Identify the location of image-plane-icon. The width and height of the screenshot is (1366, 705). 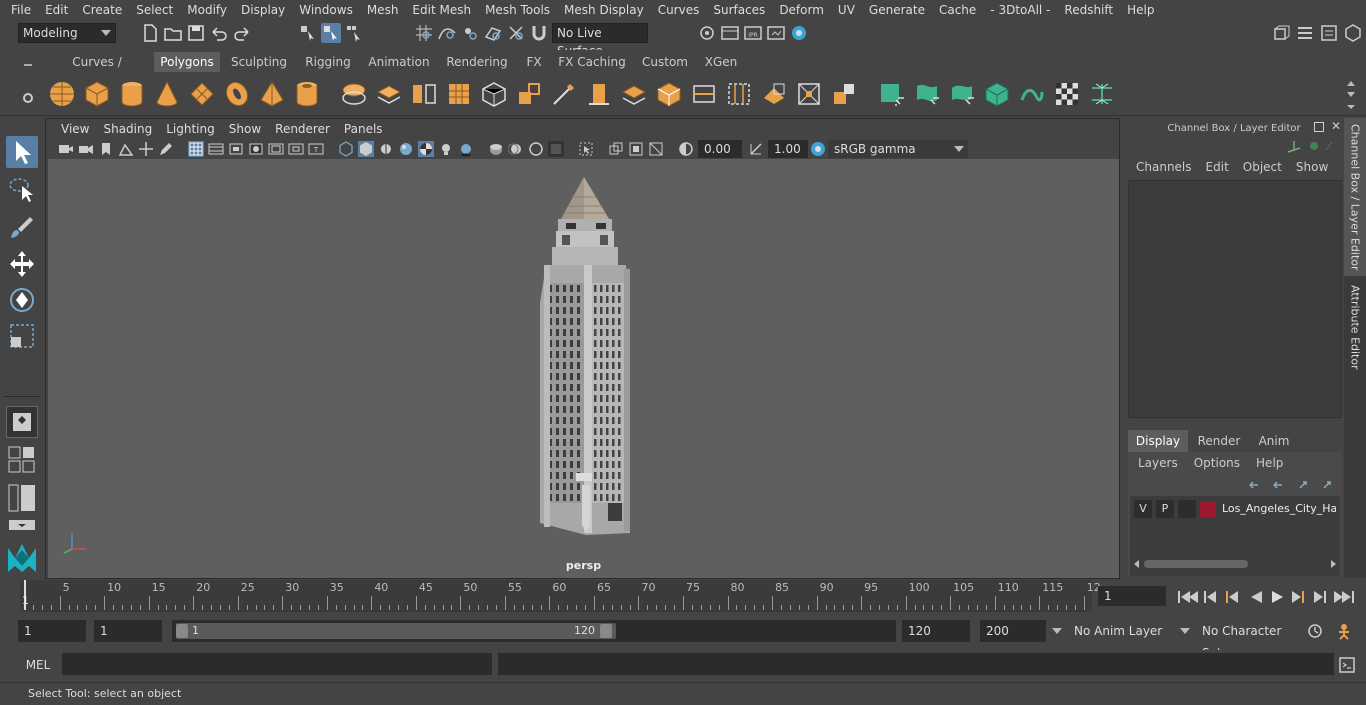
(126, 149).